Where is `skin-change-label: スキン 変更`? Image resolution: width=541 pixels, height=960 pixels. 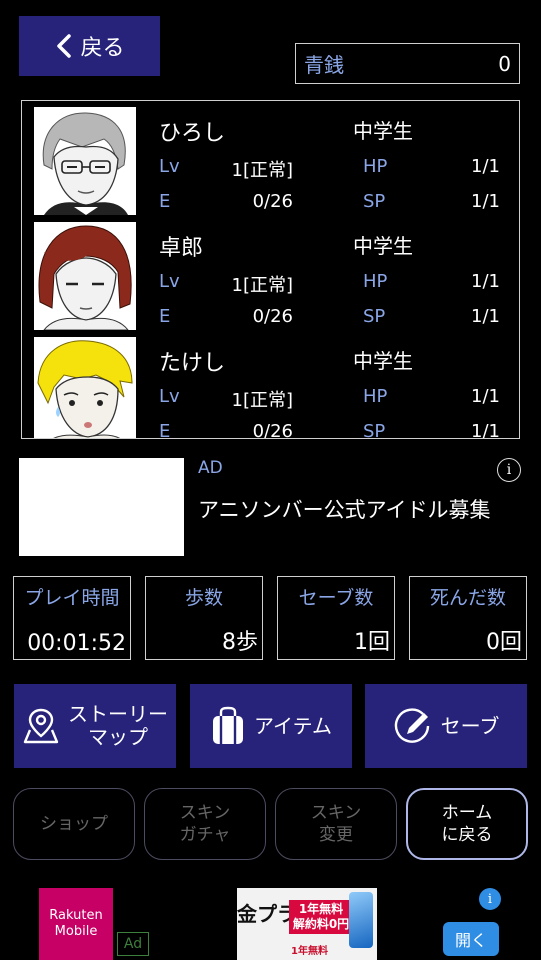
skin-change-label: スキン 変更 is located at coordinates (336, 824).